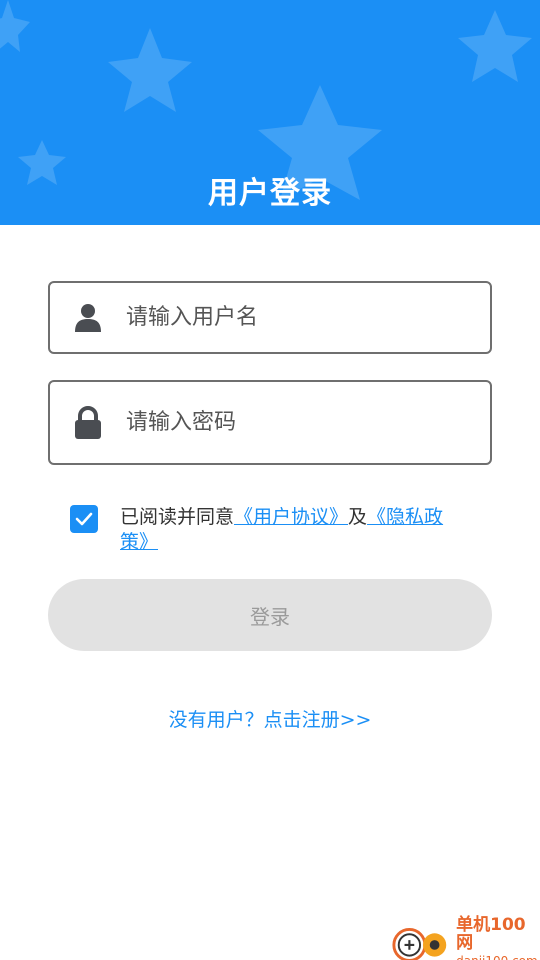 The image size is (540, 960). I want to click on register-link: 没有用户？点击注册>>, so click(270, 718).